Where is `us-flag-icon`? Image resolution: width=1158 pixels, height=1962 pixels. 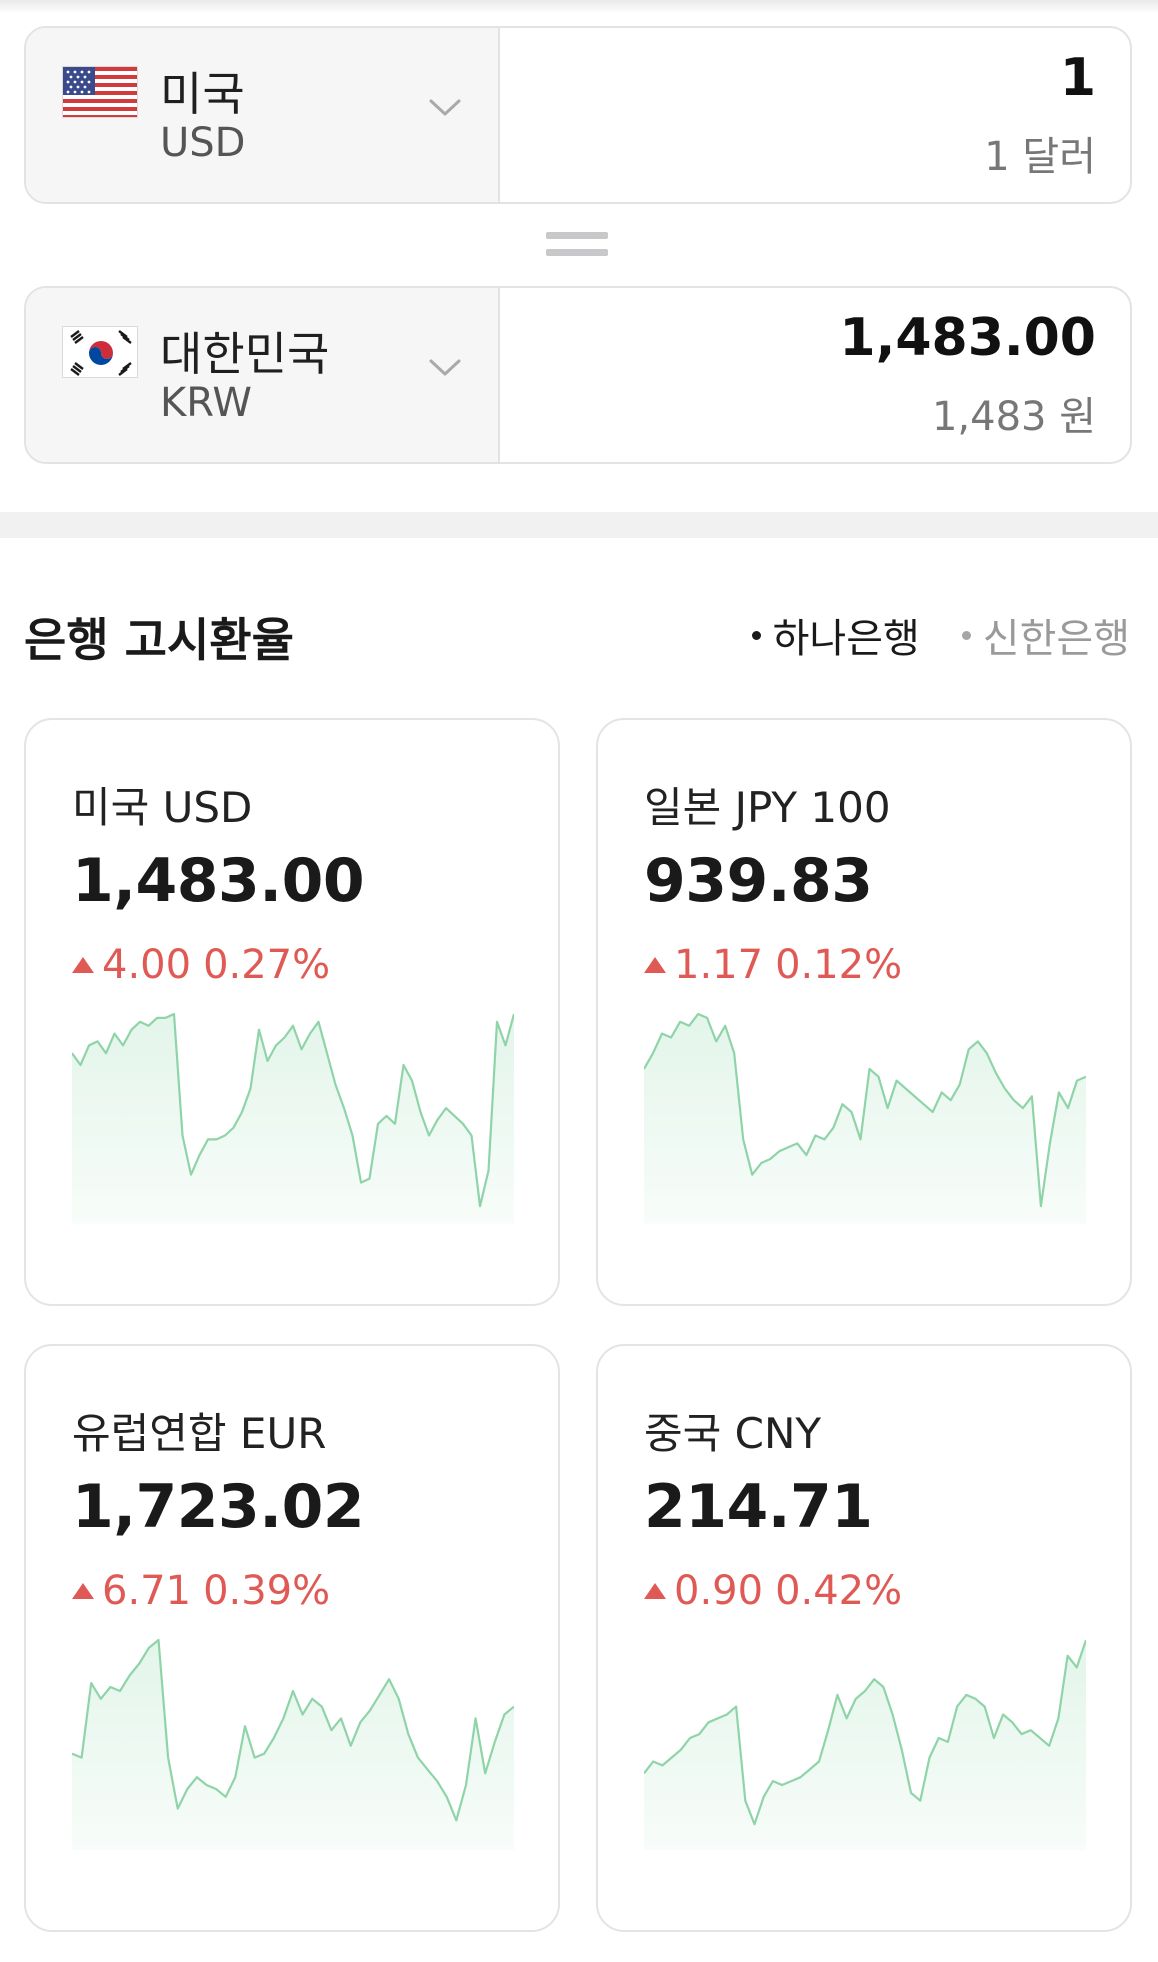 us-flag-icon is located at coordinates (100, 92).